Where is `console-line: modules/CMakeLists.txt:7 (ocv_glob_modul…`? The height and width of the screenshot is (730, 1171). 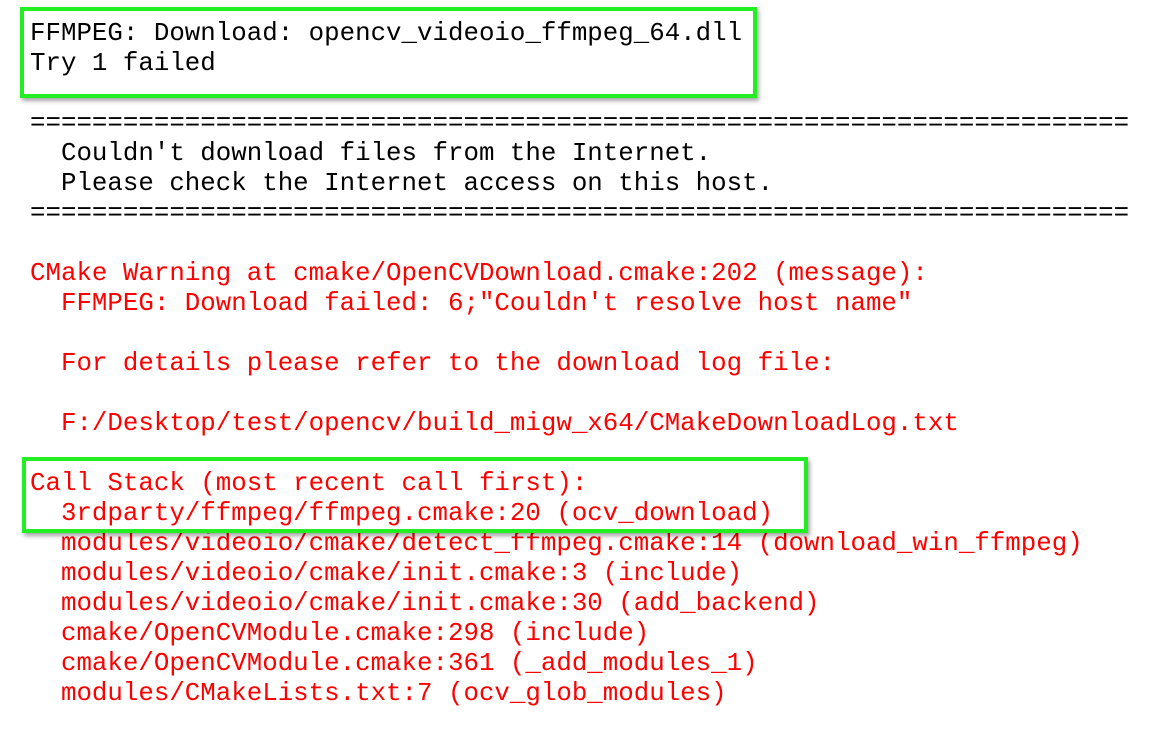 console-line: modules/CMakeLists.txt:7 (ocv_glob_modul… is located at coordinates (378, 693).